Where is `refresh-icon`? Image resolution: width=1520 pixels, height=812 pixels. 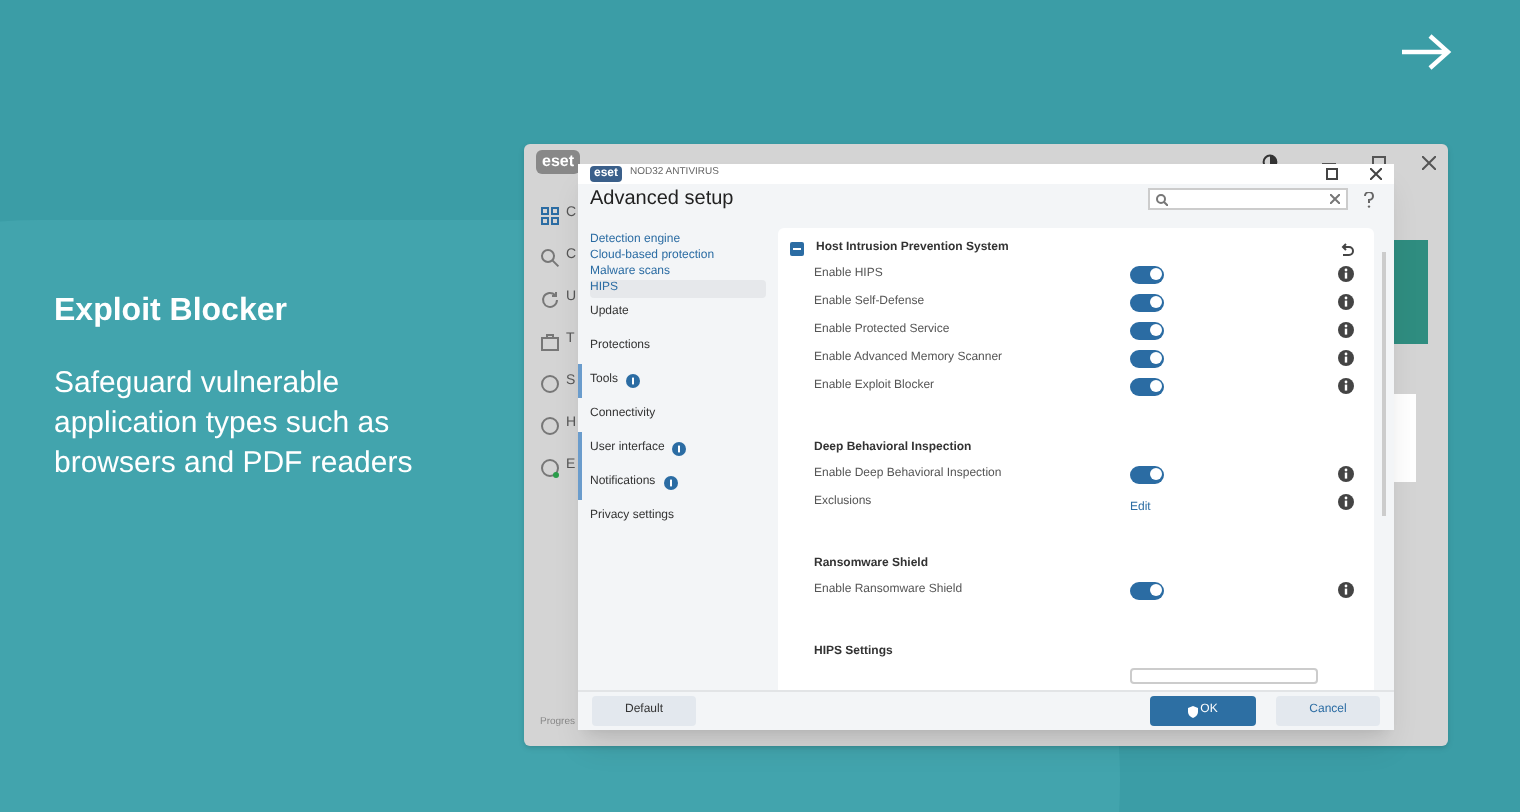
refresh-icon is located at coordinates (550, 299).